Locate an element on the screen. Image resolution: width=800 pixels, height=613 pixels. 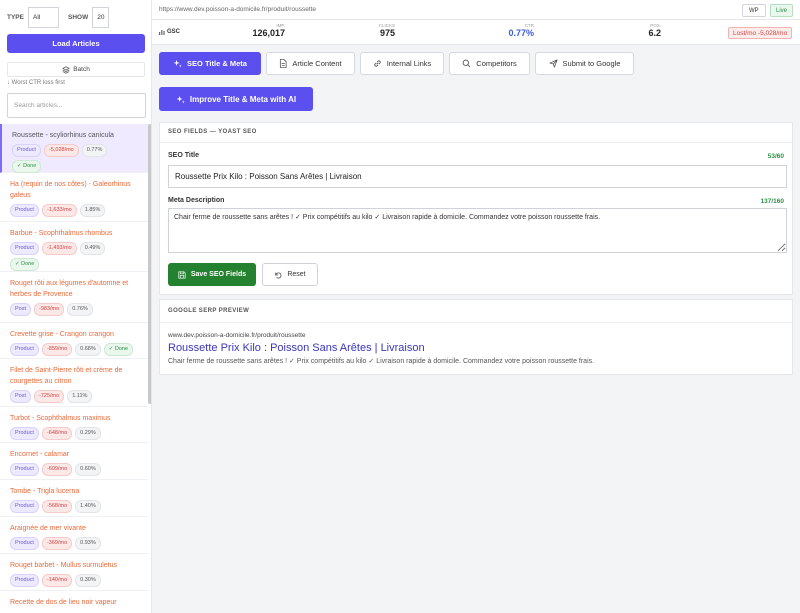
batch-button-label: Batch is located at coordinates (81, 69).